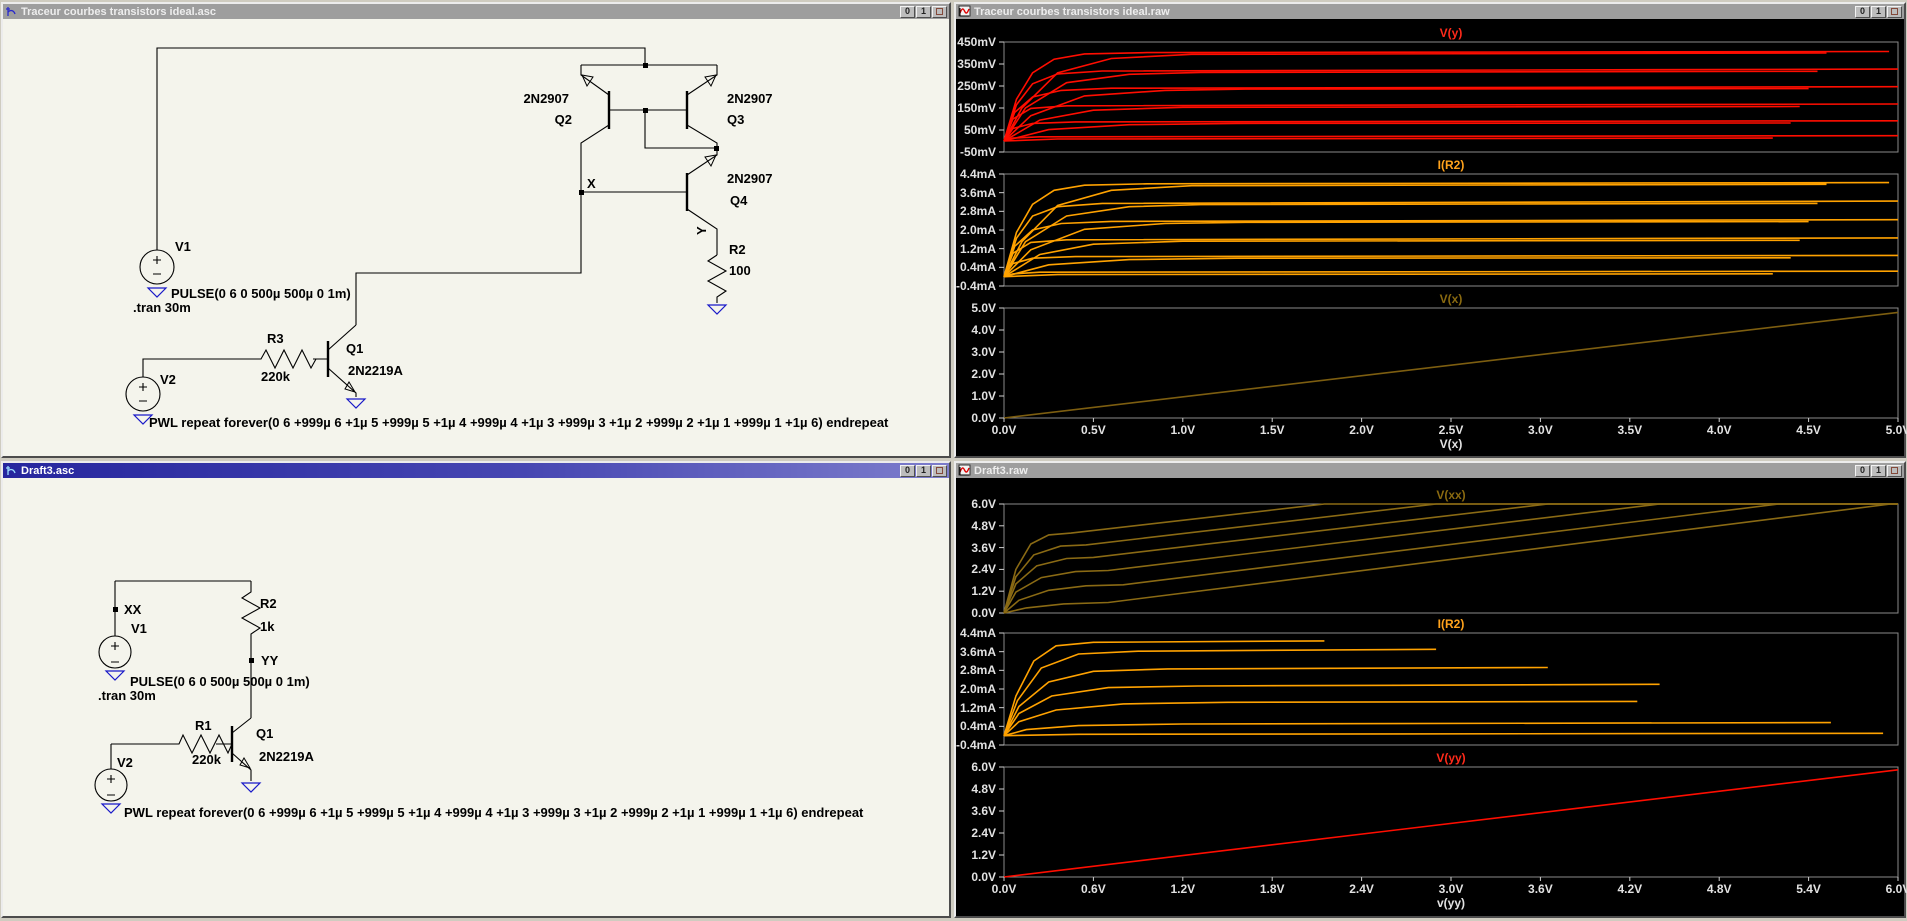  I want to click on axis-tick-label: 4.0V, so click(983, 330).